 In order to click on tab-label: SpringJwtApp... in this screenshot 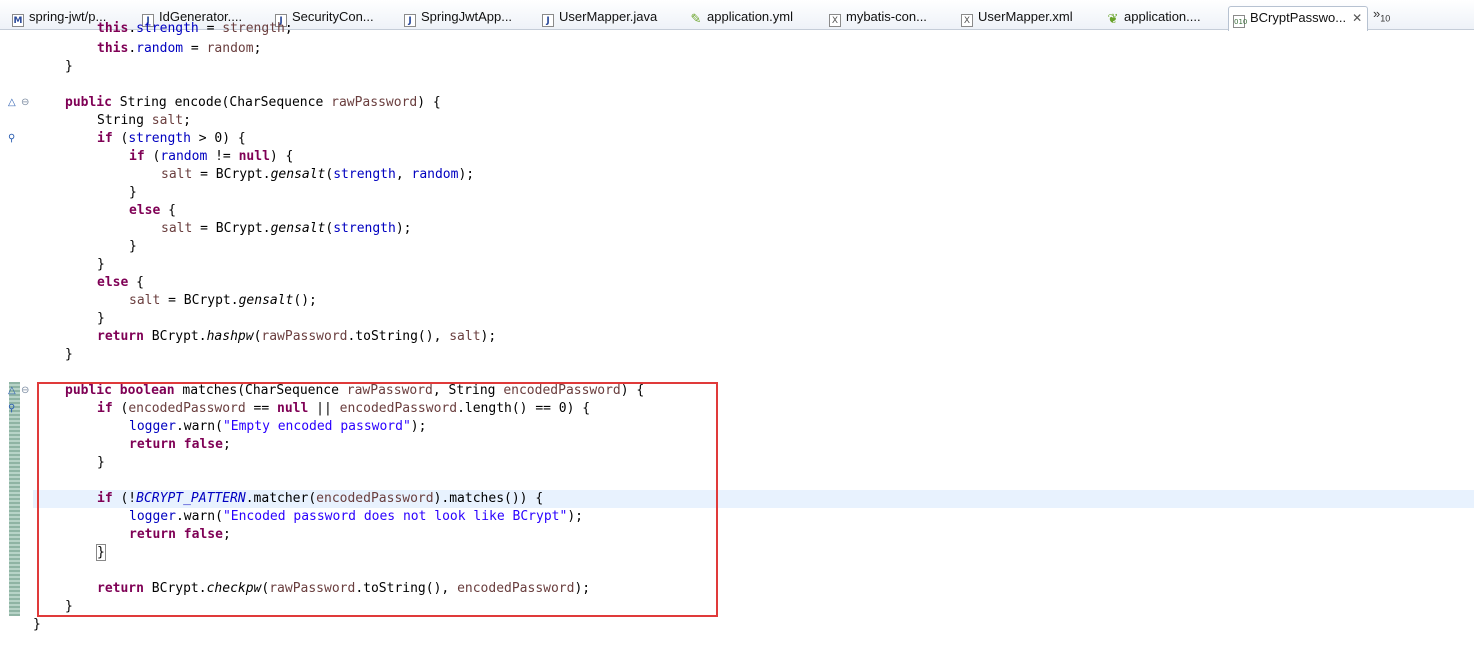, I will do `click(467, 16)`.